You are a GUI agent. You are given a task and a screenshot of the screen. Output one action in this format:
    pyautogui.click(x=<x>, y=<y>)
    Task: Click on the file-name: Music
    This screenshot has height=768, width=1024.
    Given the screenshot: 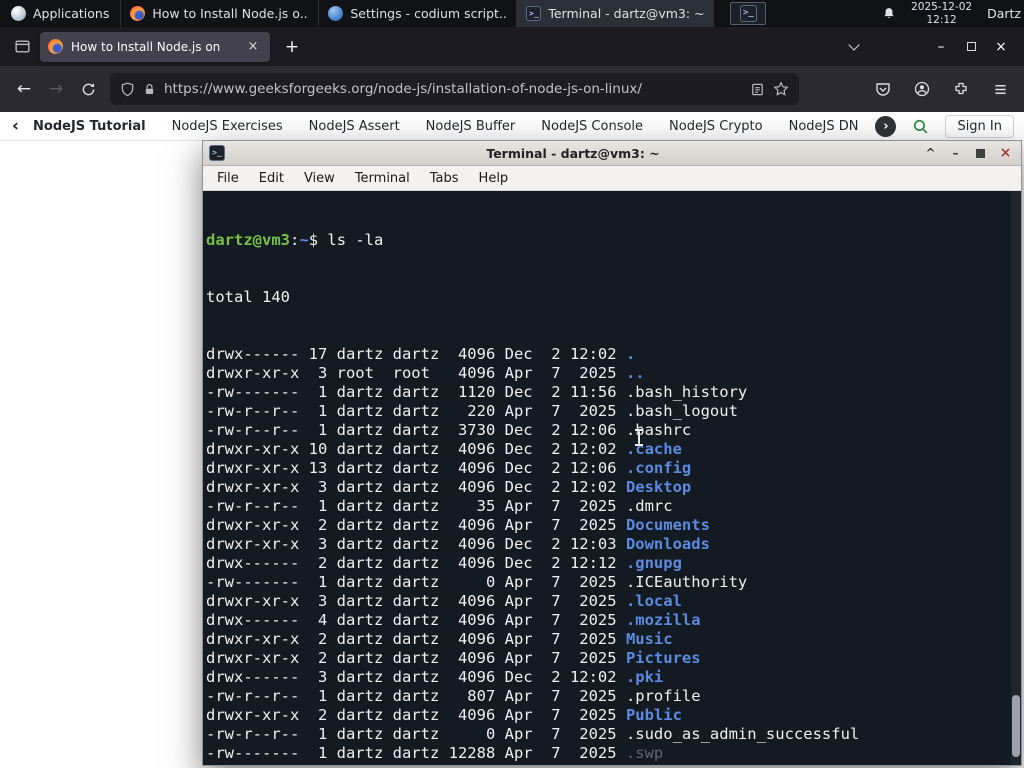 What is the action you would take?
    pyautogui.click(x=649, y=639)
    